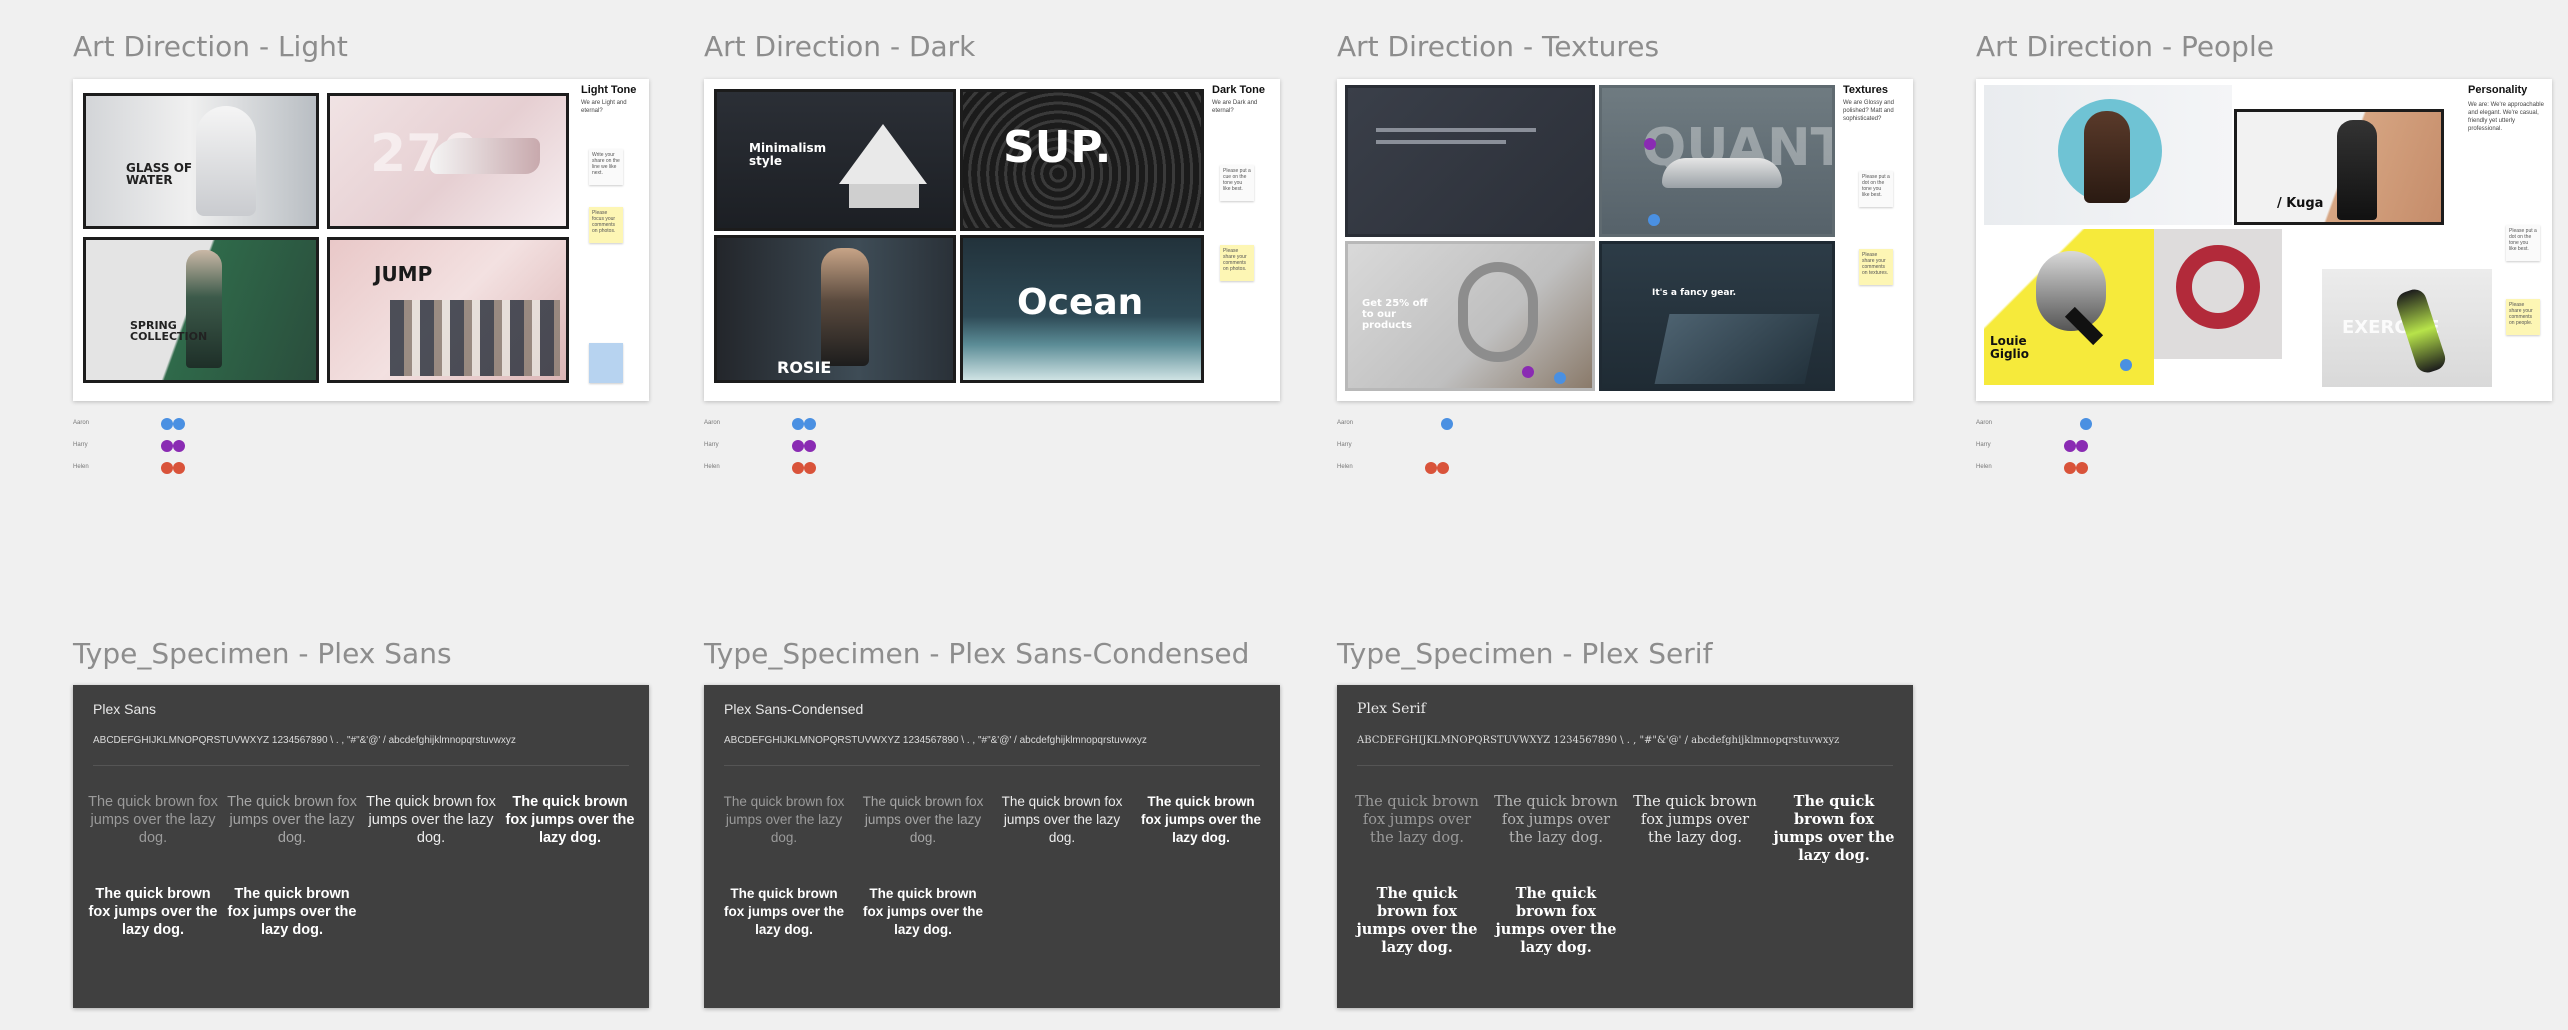  What do you see at coordinates (125, 709) in the screenshot?
I see `specimen-font-name: Plex Sans` at bounding box center [125, 709].